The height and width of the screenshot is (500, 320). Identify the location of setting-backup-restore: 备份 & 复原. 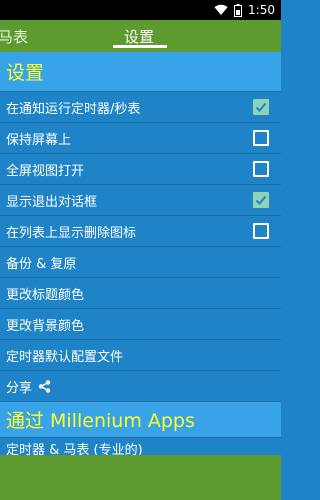
(140, 262).